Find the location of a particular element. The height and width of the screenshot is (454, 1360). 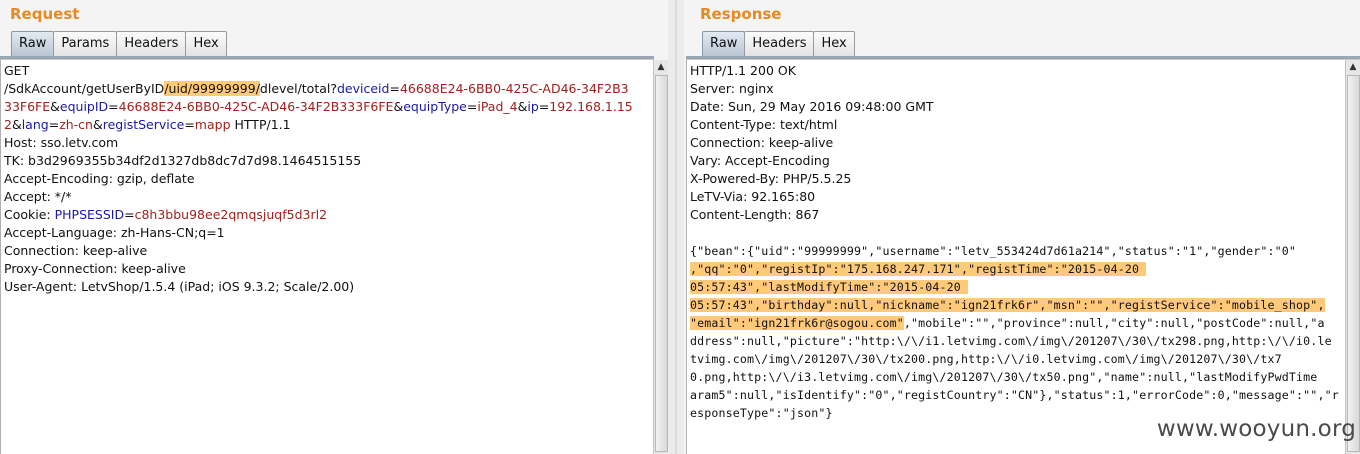

request-line: Accept-Language: zh-Hans-CN;q=1 is located at coordinates (320, 233).